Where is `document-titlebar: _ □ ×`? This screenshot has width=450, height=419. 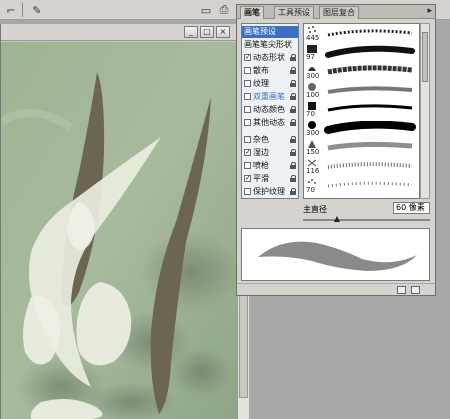
document-titlebar: _ □ × is located at coordinates (125, 32).